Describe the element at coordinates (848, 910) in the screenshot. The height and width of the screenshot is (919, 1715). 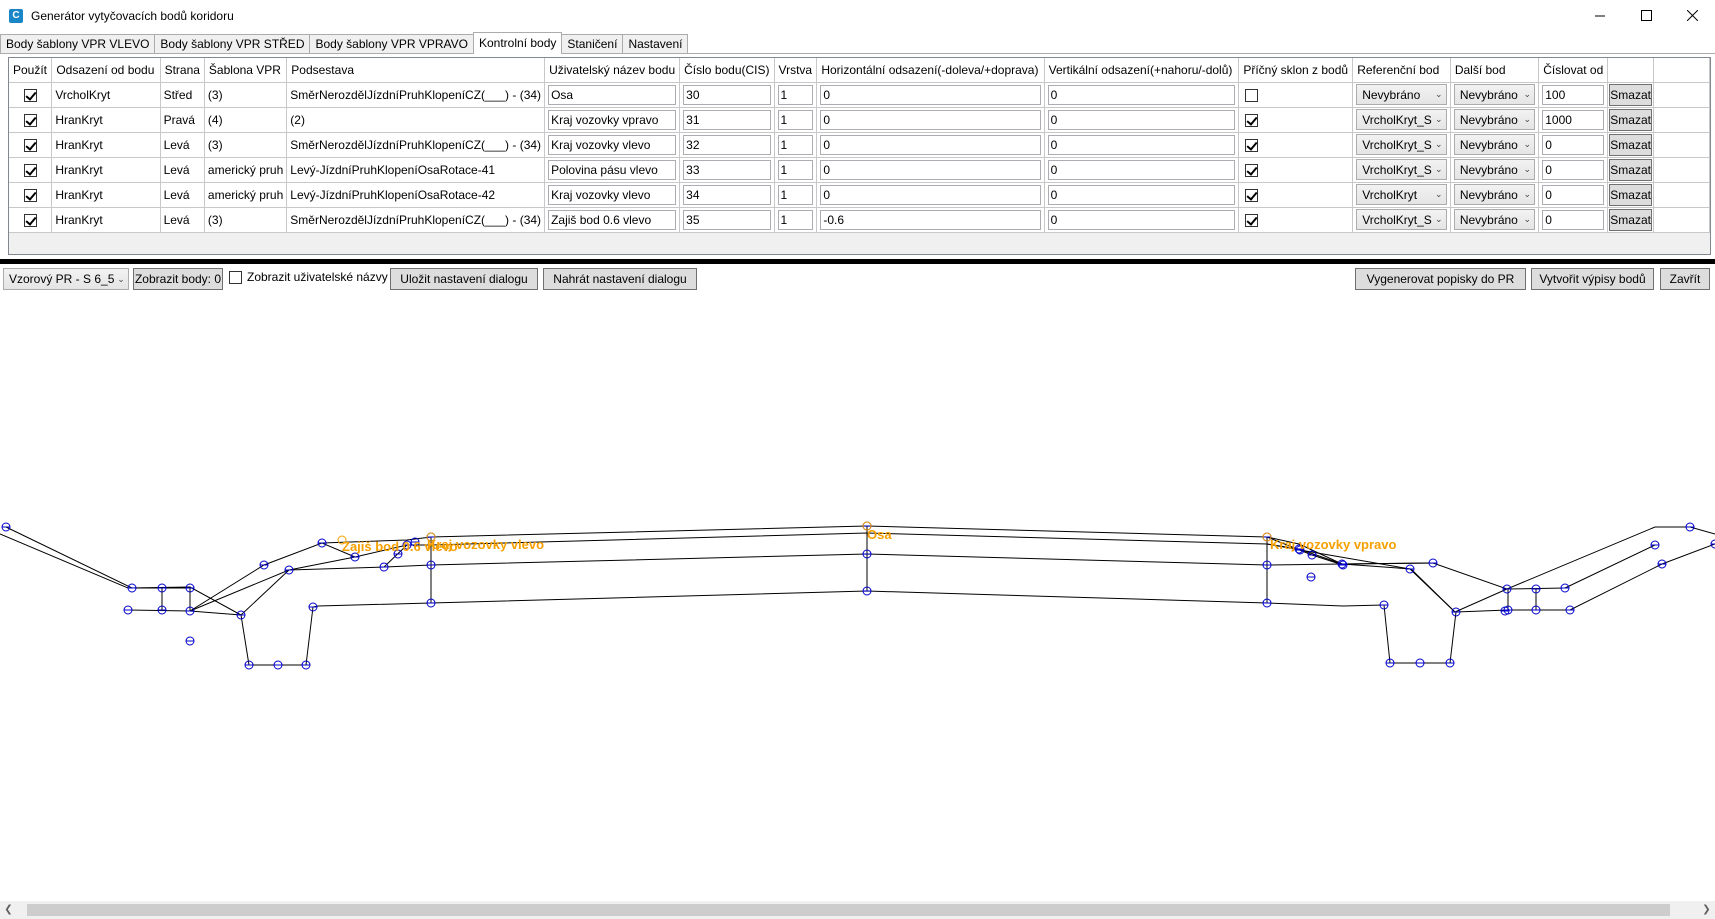
I see `scrollbar-thumb` at that location.